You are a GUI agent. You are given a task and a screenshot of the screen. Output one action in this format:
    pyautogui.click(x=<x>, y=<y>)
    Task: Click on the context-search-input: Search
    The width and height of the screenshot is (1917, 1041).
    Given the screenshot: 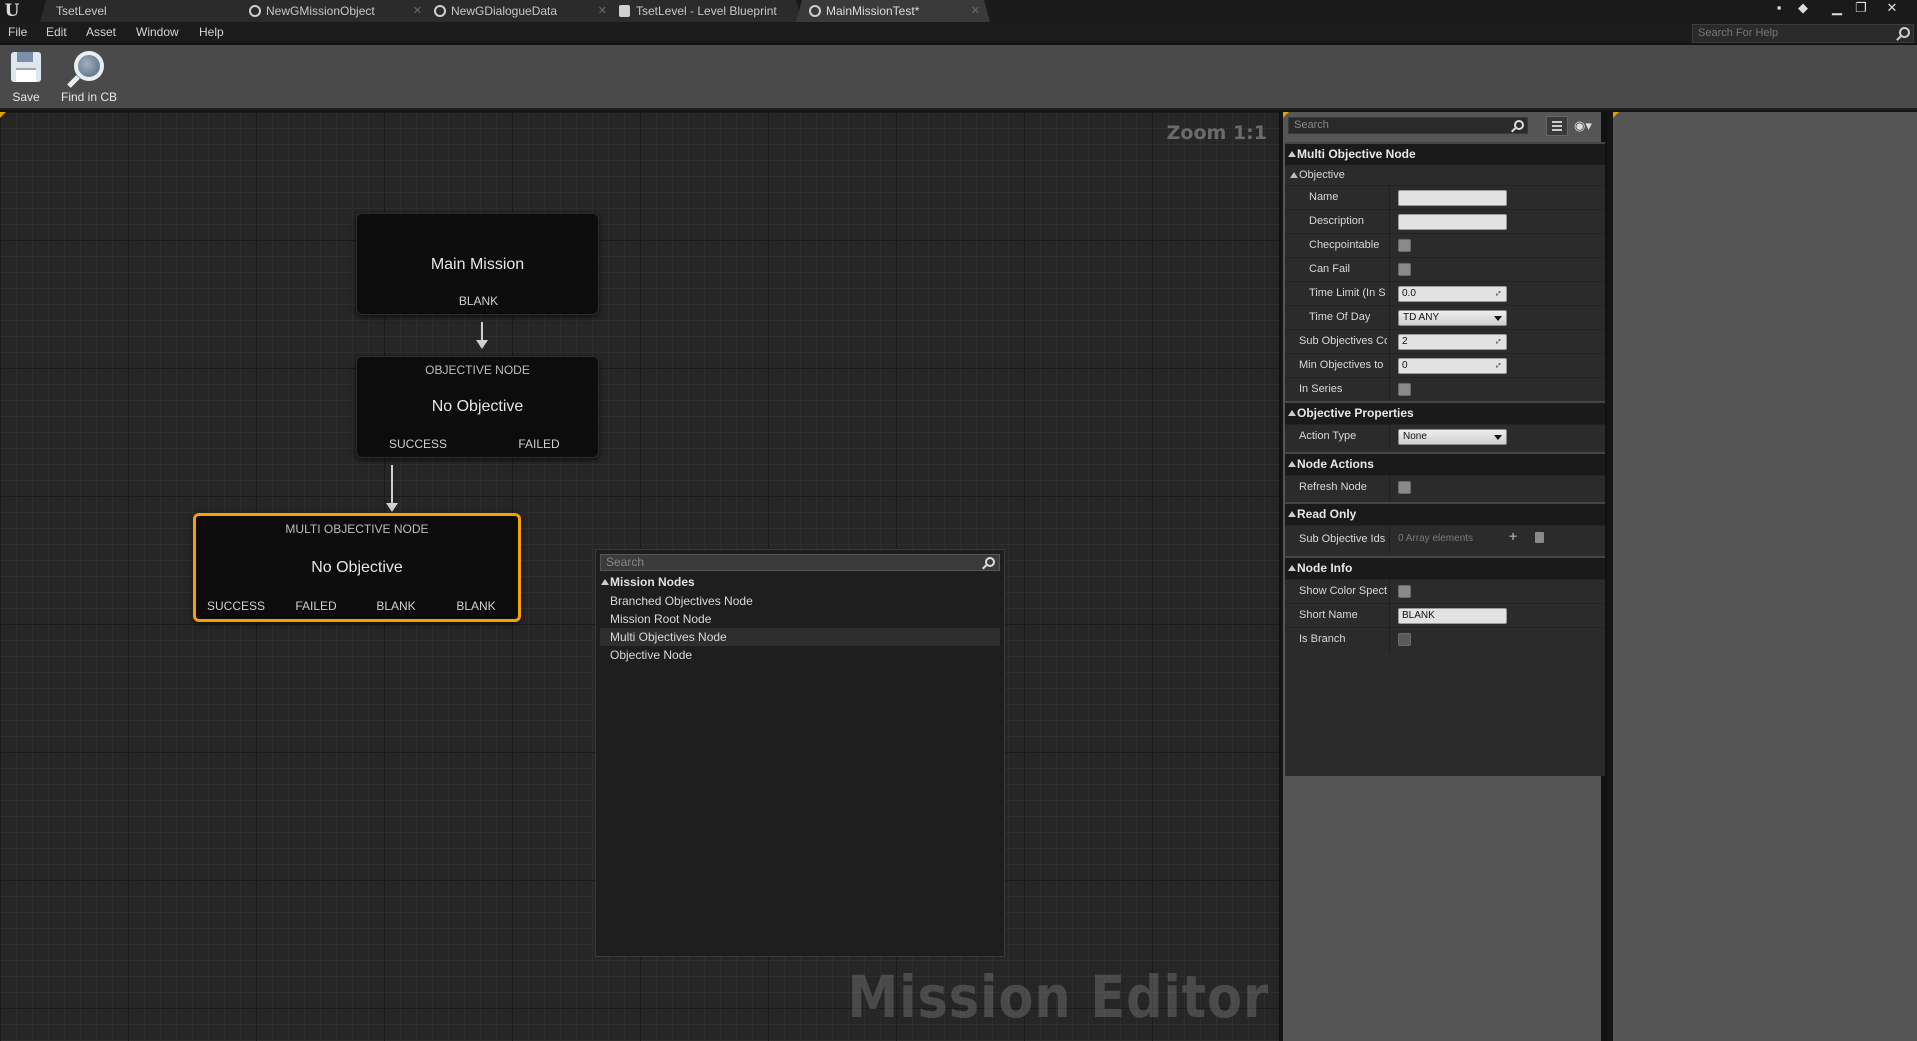 What is the action you would take?
    pyautogui.click(x=800, y=562)
    